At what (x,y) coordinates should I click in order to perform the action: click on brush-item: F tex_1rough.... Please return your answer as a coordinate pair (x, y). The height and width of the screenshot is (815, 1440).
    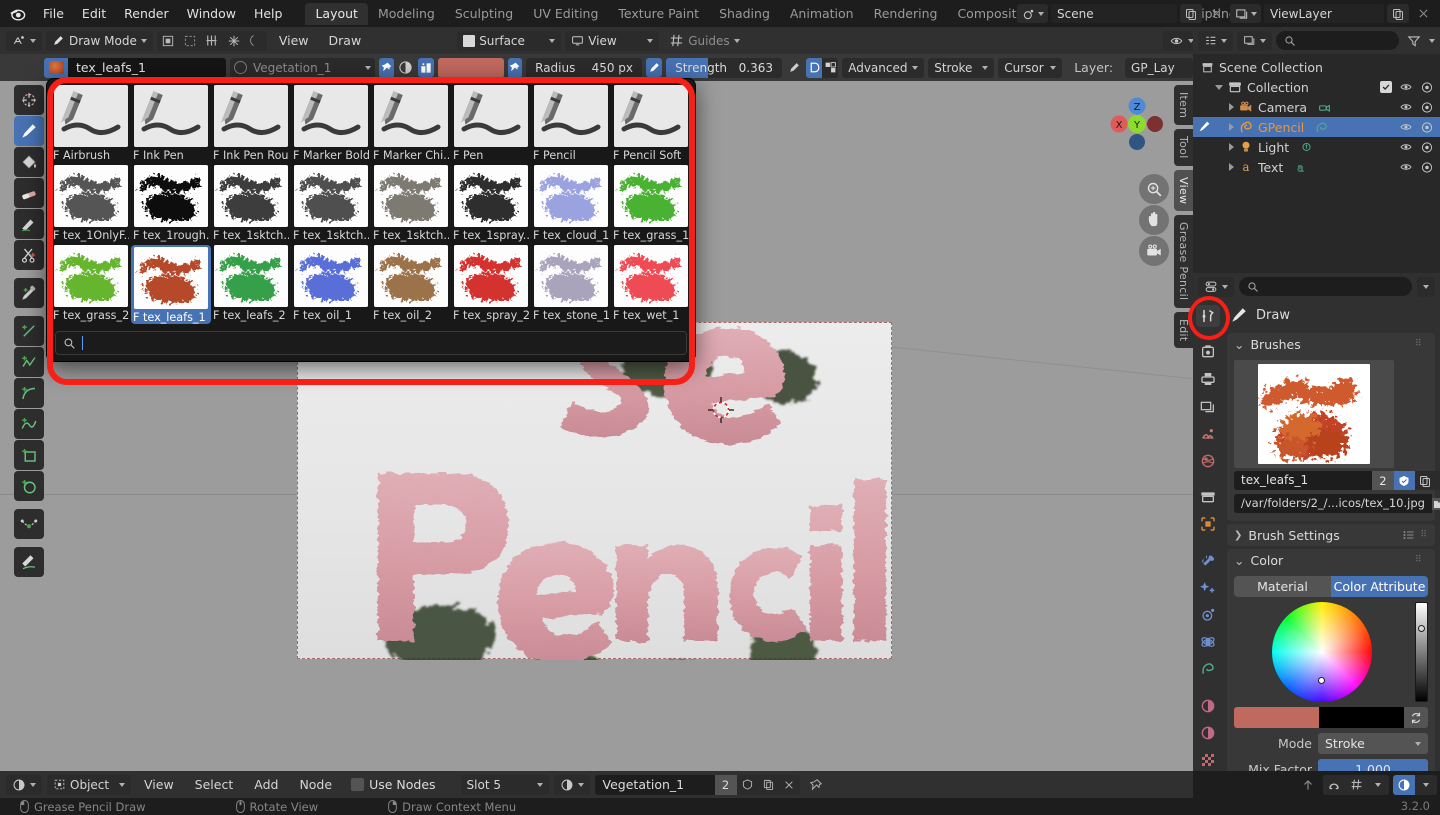
    Looking at the image, I should click on (171, 203).